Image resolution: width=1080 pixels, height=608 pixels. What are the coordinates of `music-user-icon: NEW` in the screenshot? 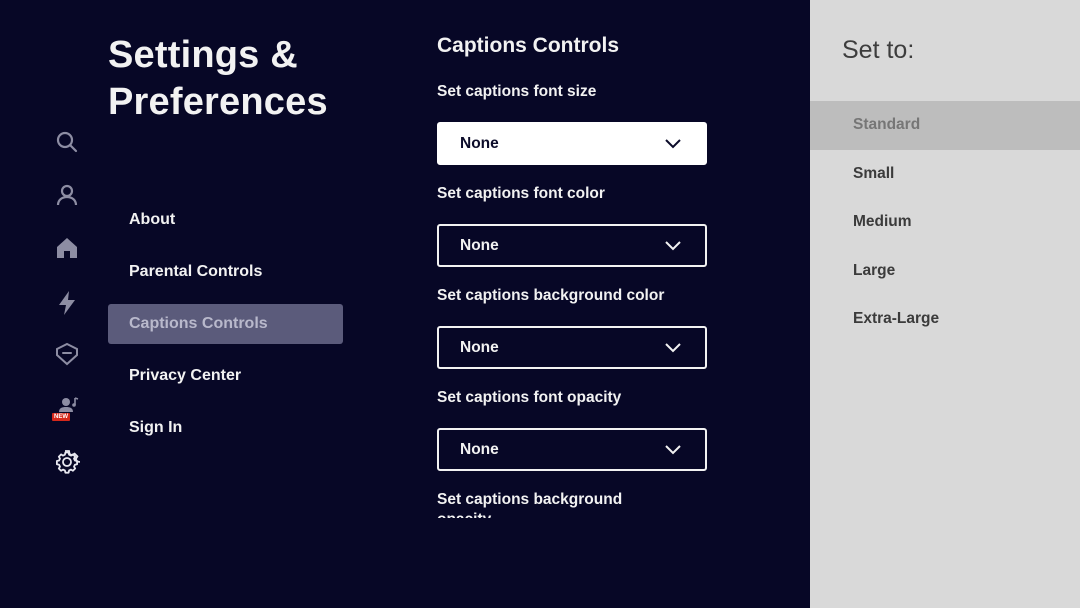 It's located at (66, 409).